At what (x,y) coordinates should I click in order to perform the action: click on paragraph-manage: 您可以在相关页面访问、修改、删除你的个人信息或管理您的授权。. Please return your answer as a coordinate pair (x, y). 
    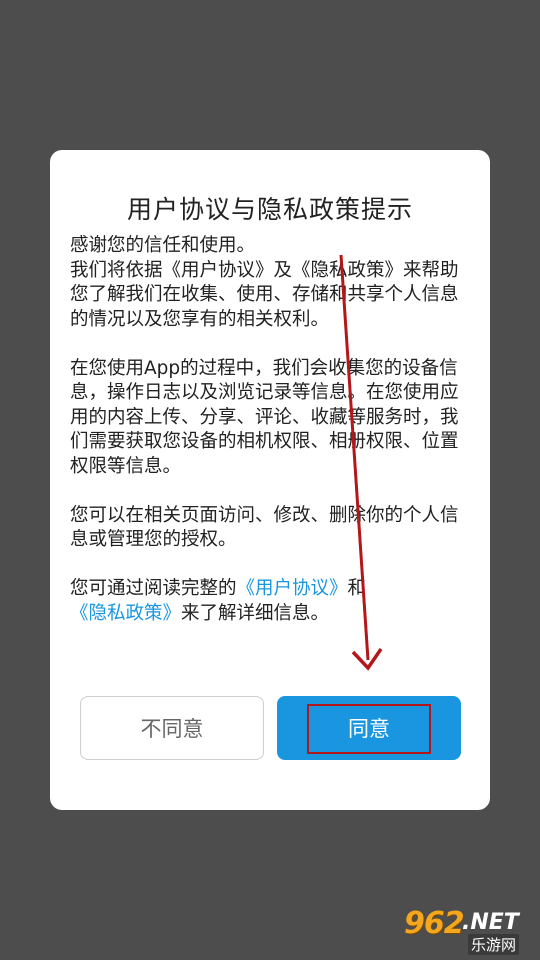
    Looking at the image, I should click on (264, 527).